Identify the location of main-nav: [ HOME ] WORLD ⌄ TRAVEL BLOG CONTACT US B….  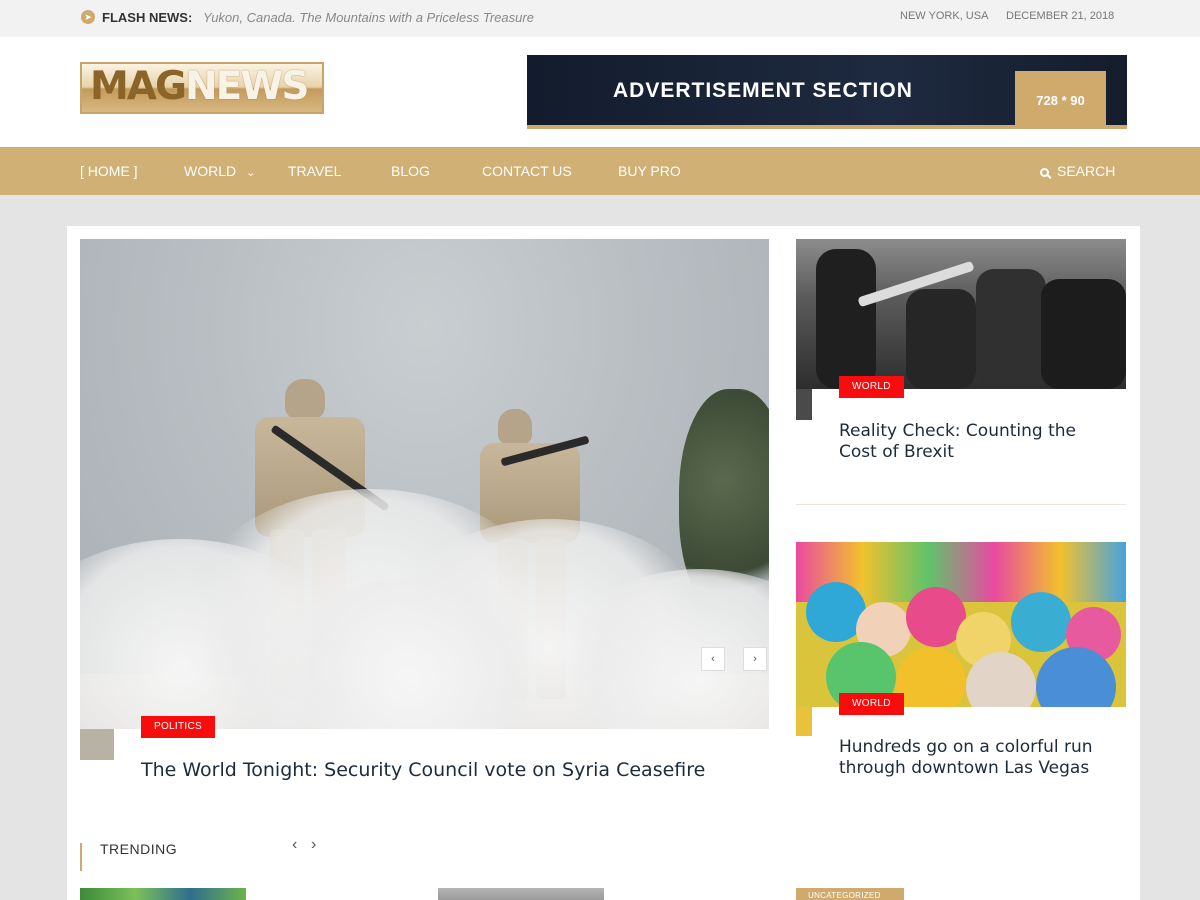
(600, 171).